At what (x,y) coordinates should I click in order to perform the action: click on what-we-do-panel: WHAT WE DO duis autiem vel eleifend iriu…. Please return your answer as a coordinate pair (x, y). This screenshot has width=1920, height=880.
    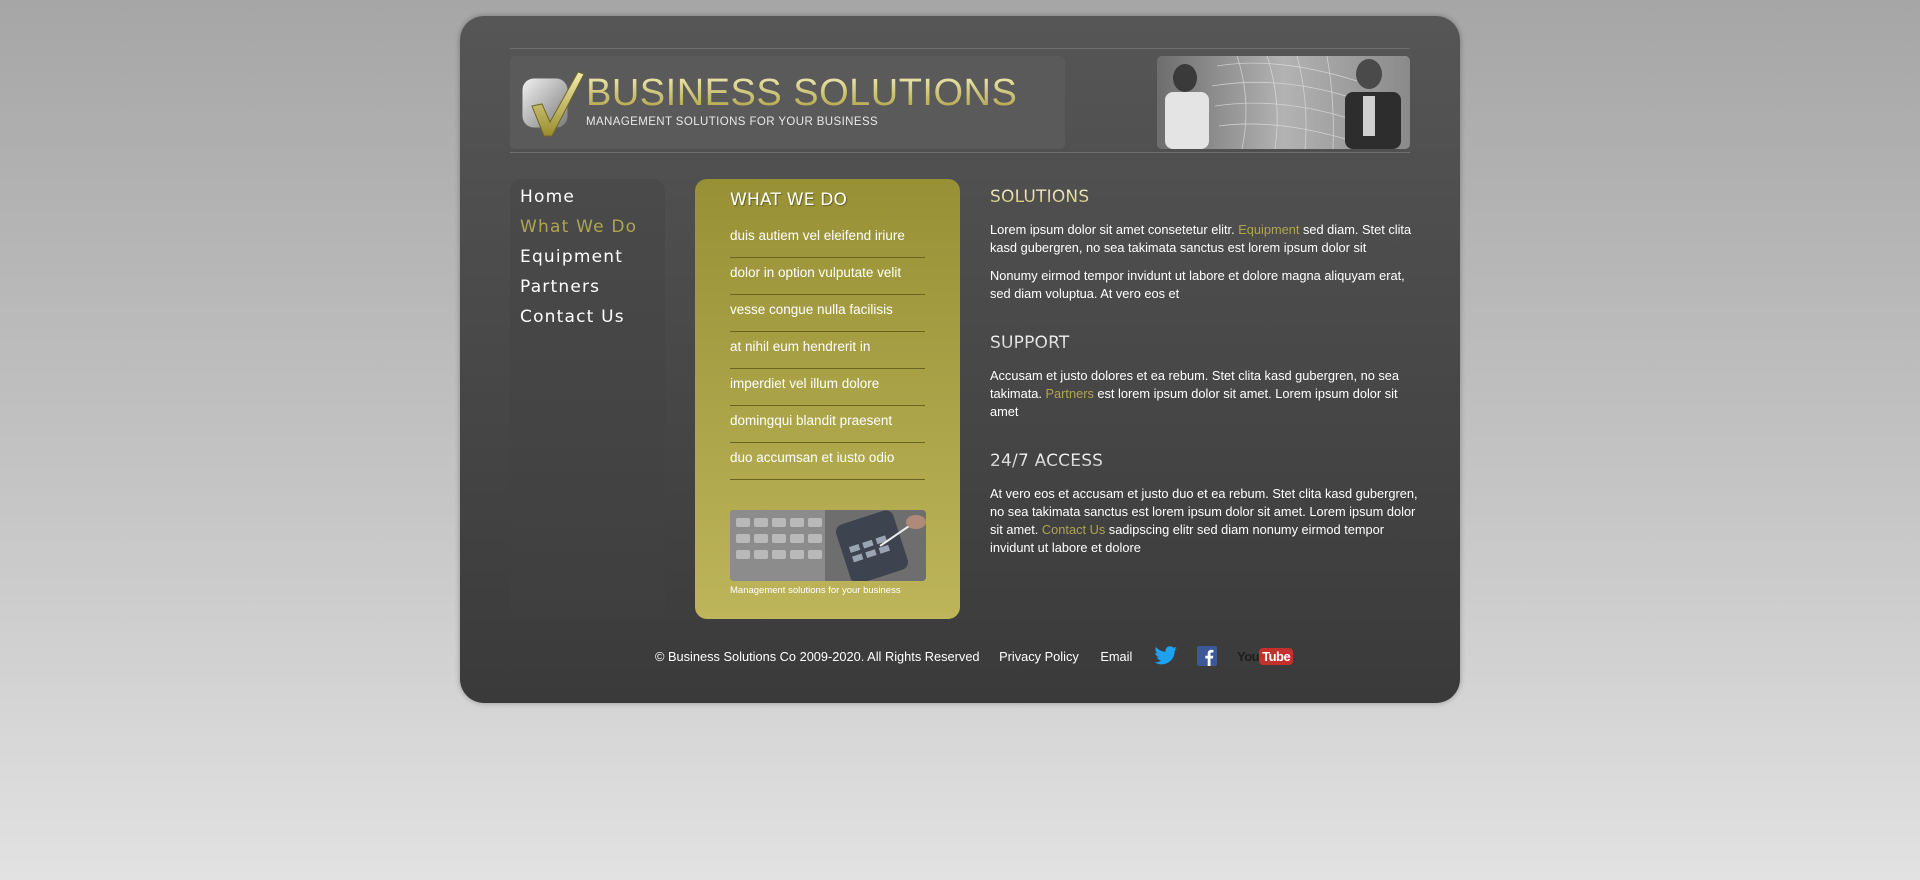
    Looking at the image, I should click on (827, 399).